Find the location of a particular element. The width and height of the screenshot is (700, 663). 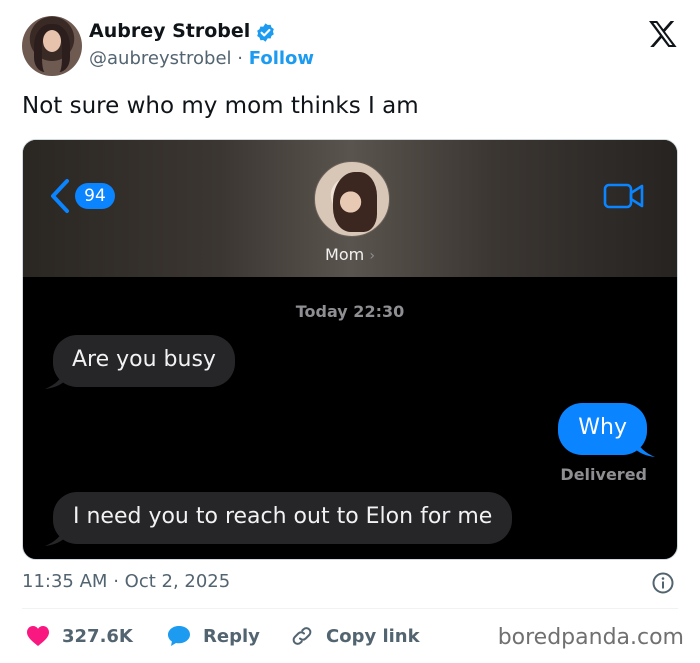

author-name: Aubrey Strobel is located at coordinates (169, 31).